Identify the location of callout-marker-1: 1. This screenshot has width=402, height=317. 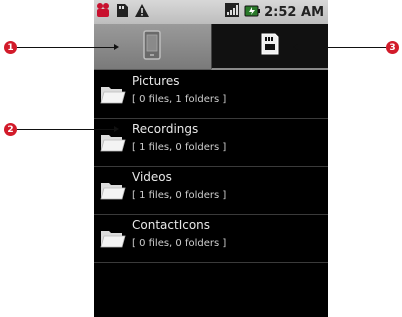
(10, 47).